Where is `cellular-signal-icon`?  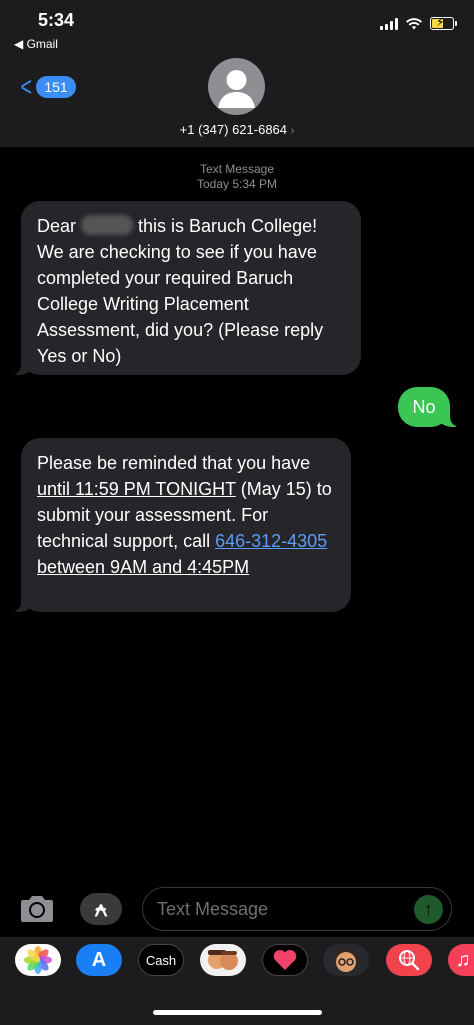
cellular-signal-icon is located at coordinates (389, 23).